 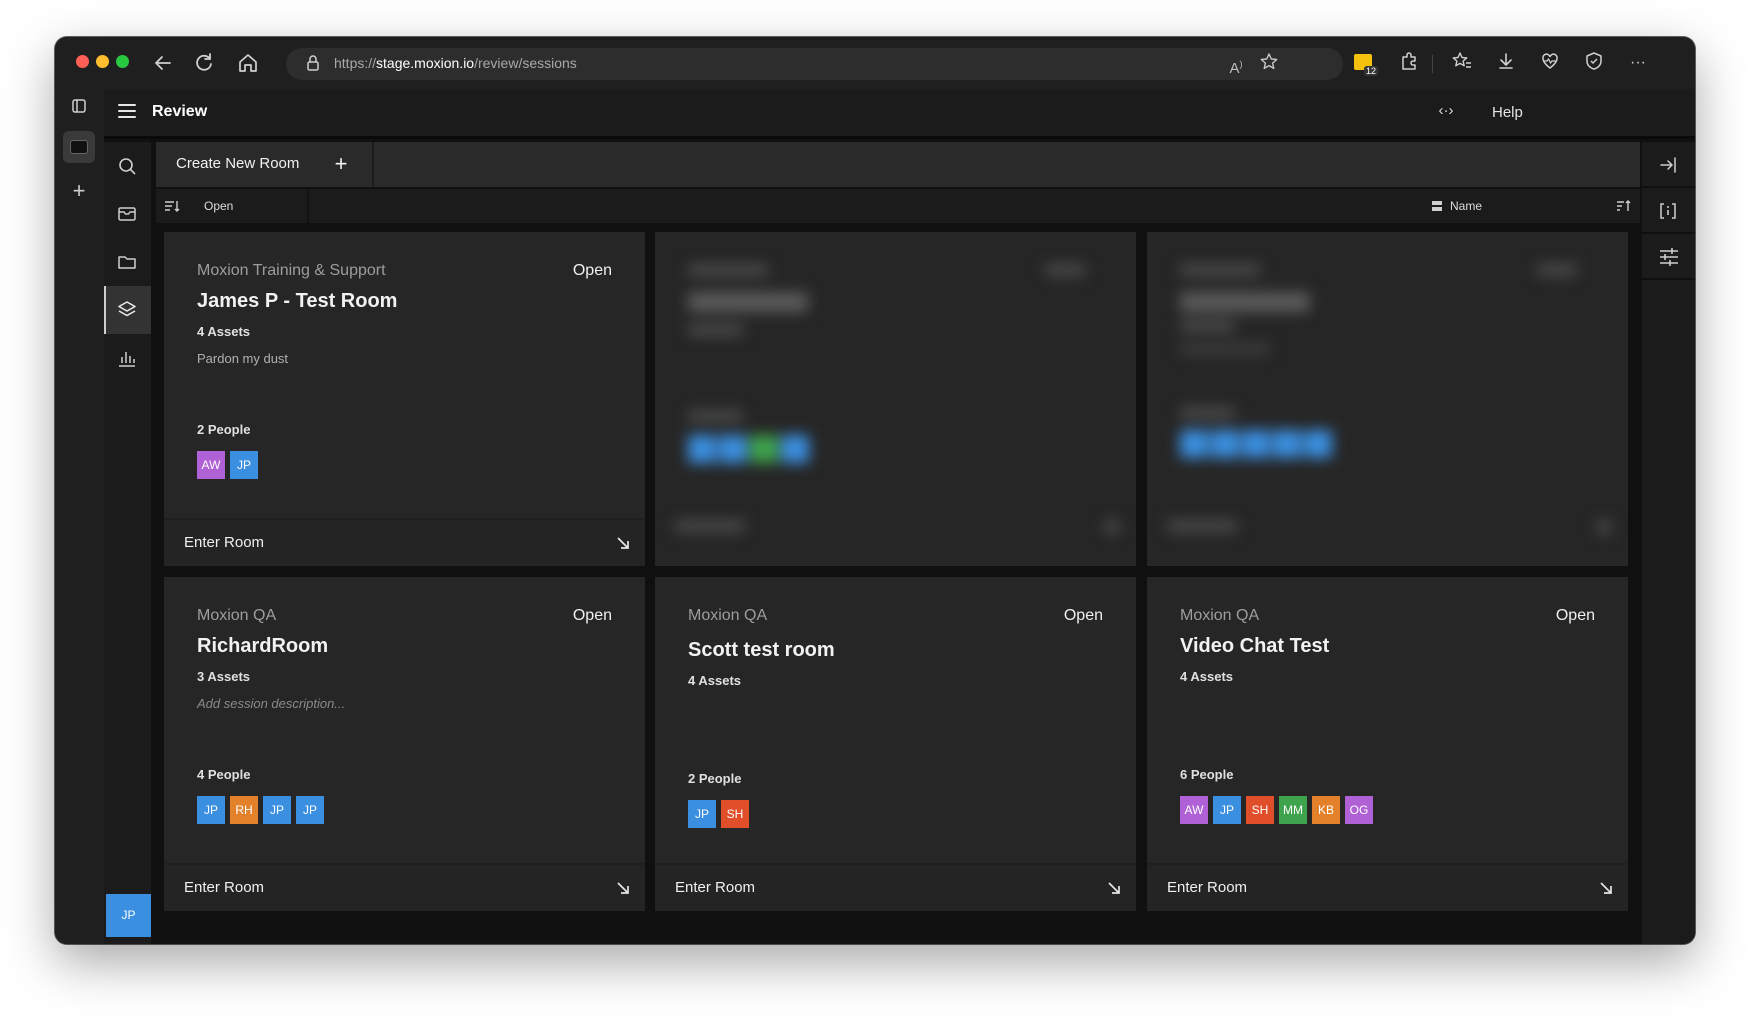 I want to click on room-avatars: AW JP, so click(x=227, y=465).